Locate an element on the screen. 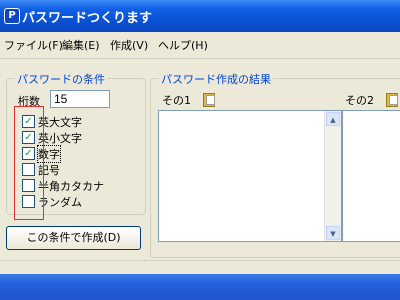  menu-help: ヘルプ(H) is located at coordinates (183, 45).